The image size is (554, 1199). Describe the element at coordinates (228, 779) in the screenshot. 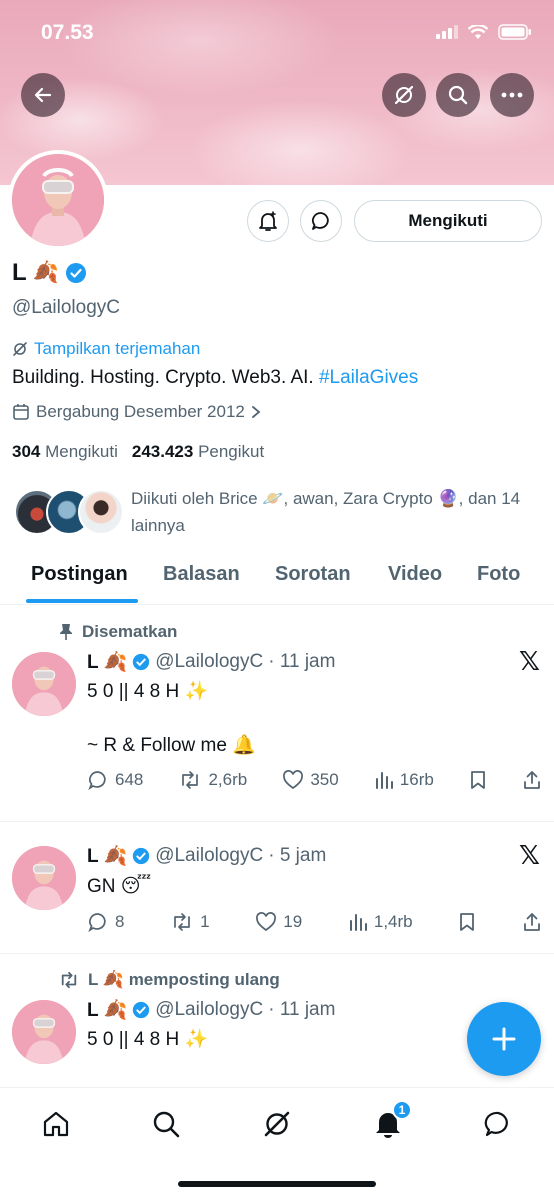

I see `repost-count: 2,6rb` at that location.